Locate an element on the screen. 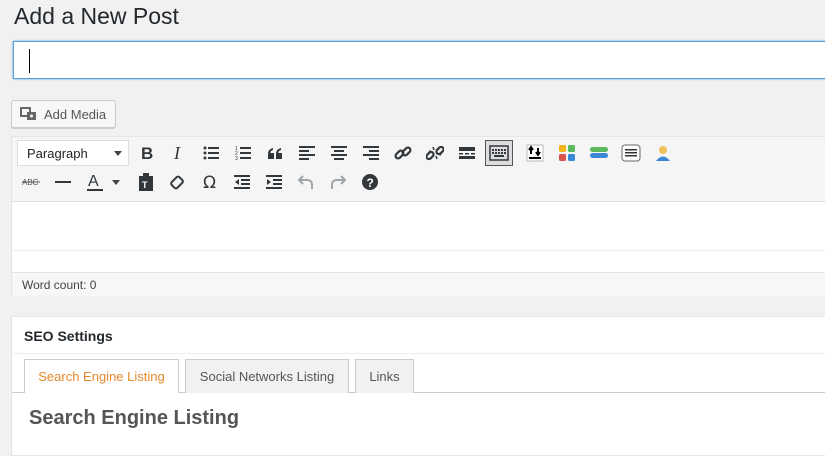  add-media-button: Add Media is located at coordinates (63, 114).